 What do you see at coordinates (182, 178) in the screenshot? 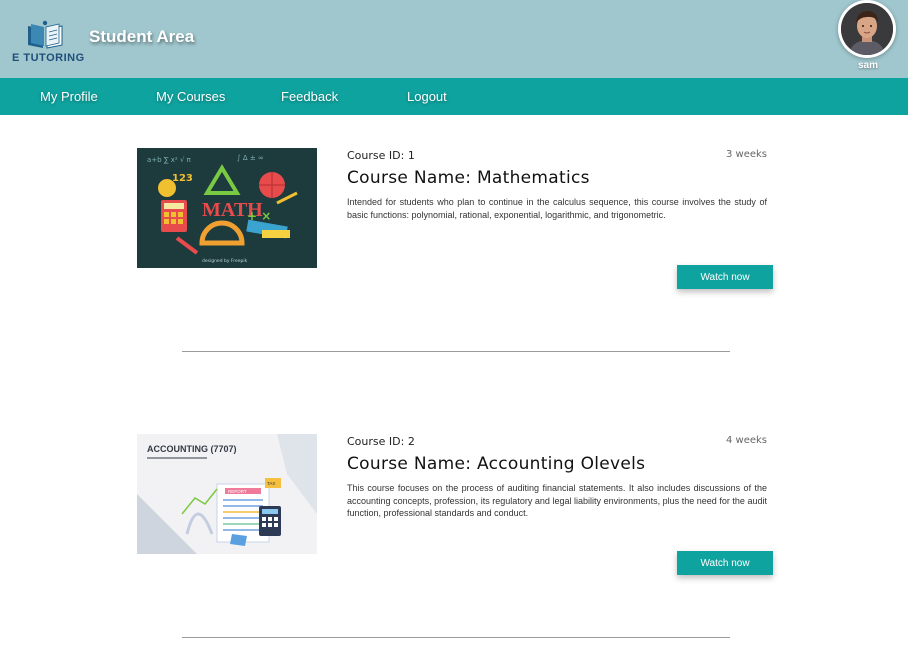
I see `svg-text: 123` at bounding box center [182, 178].